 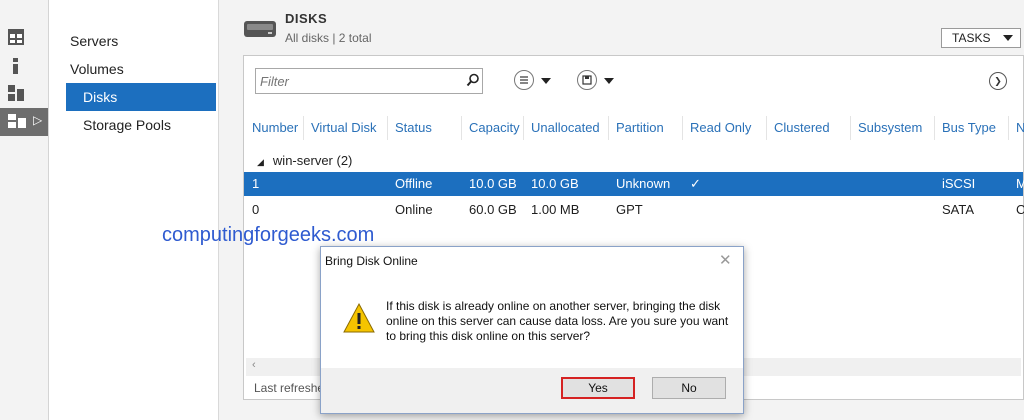 I want to click on list-icon, so click(x=524, y=80).